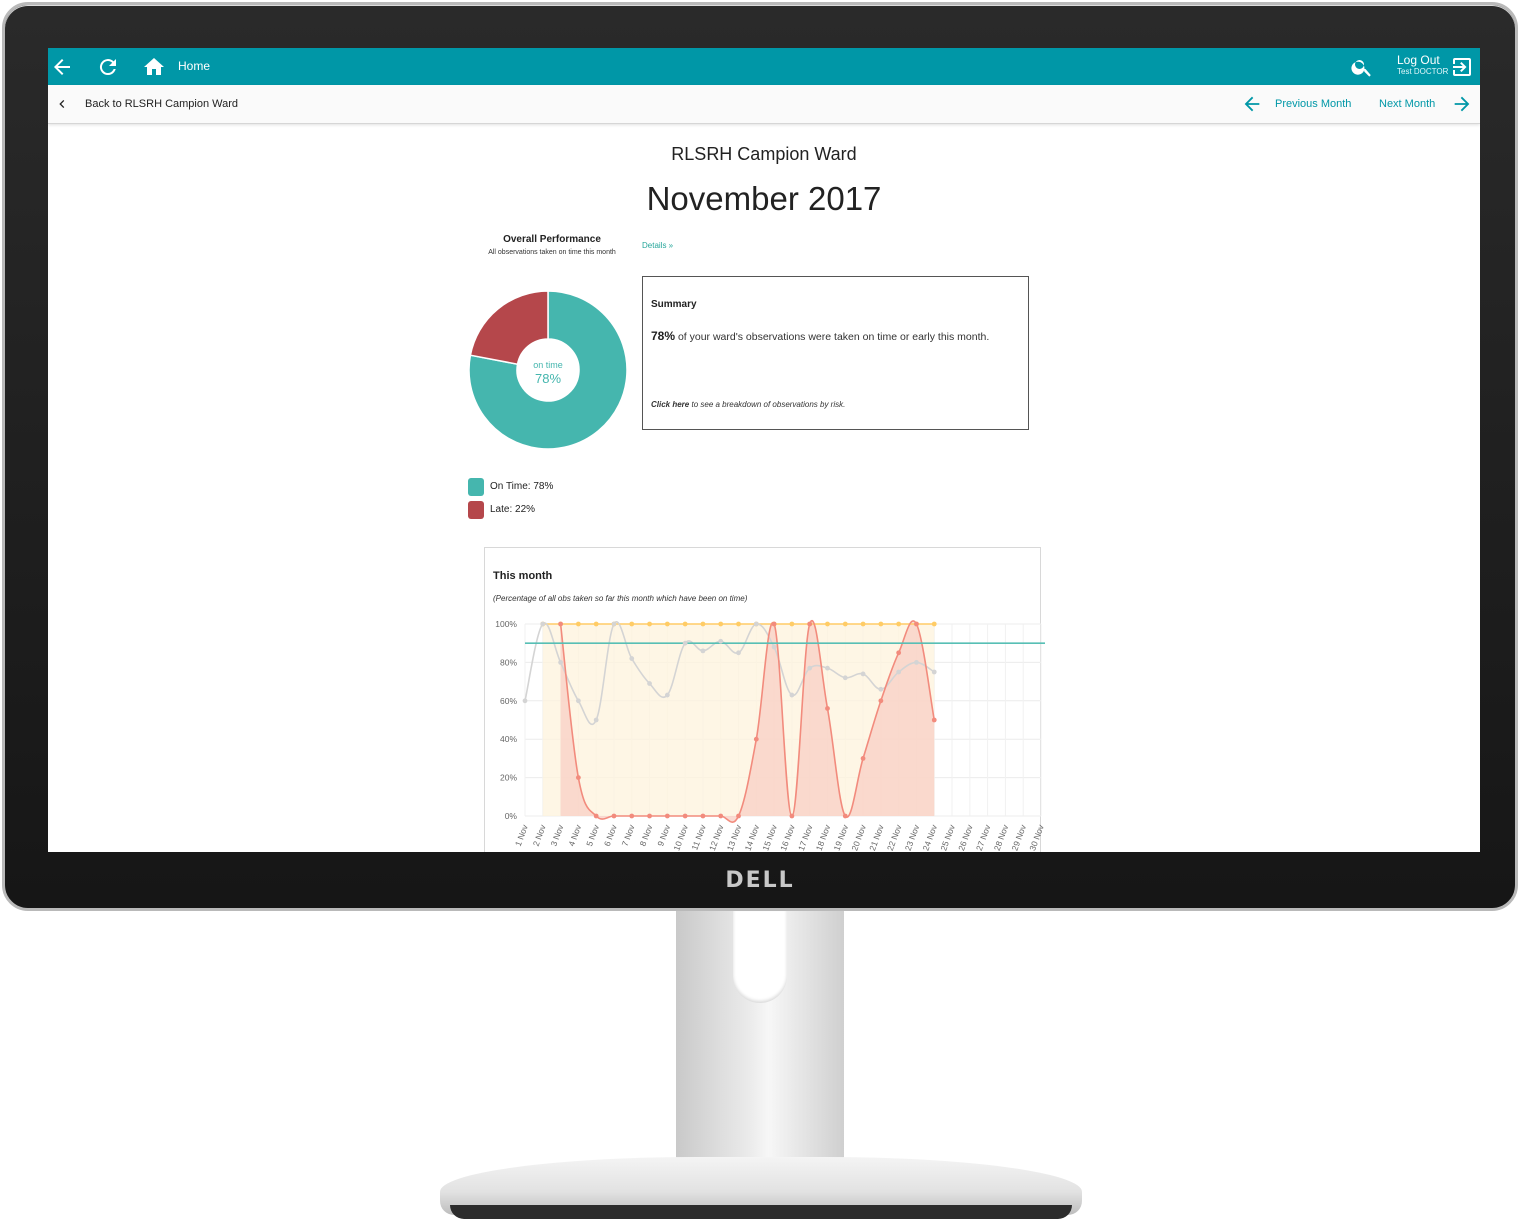 The image size is (1520, 1228). I want to click on x-tick-label: 6 Nov, so click(610, 835).